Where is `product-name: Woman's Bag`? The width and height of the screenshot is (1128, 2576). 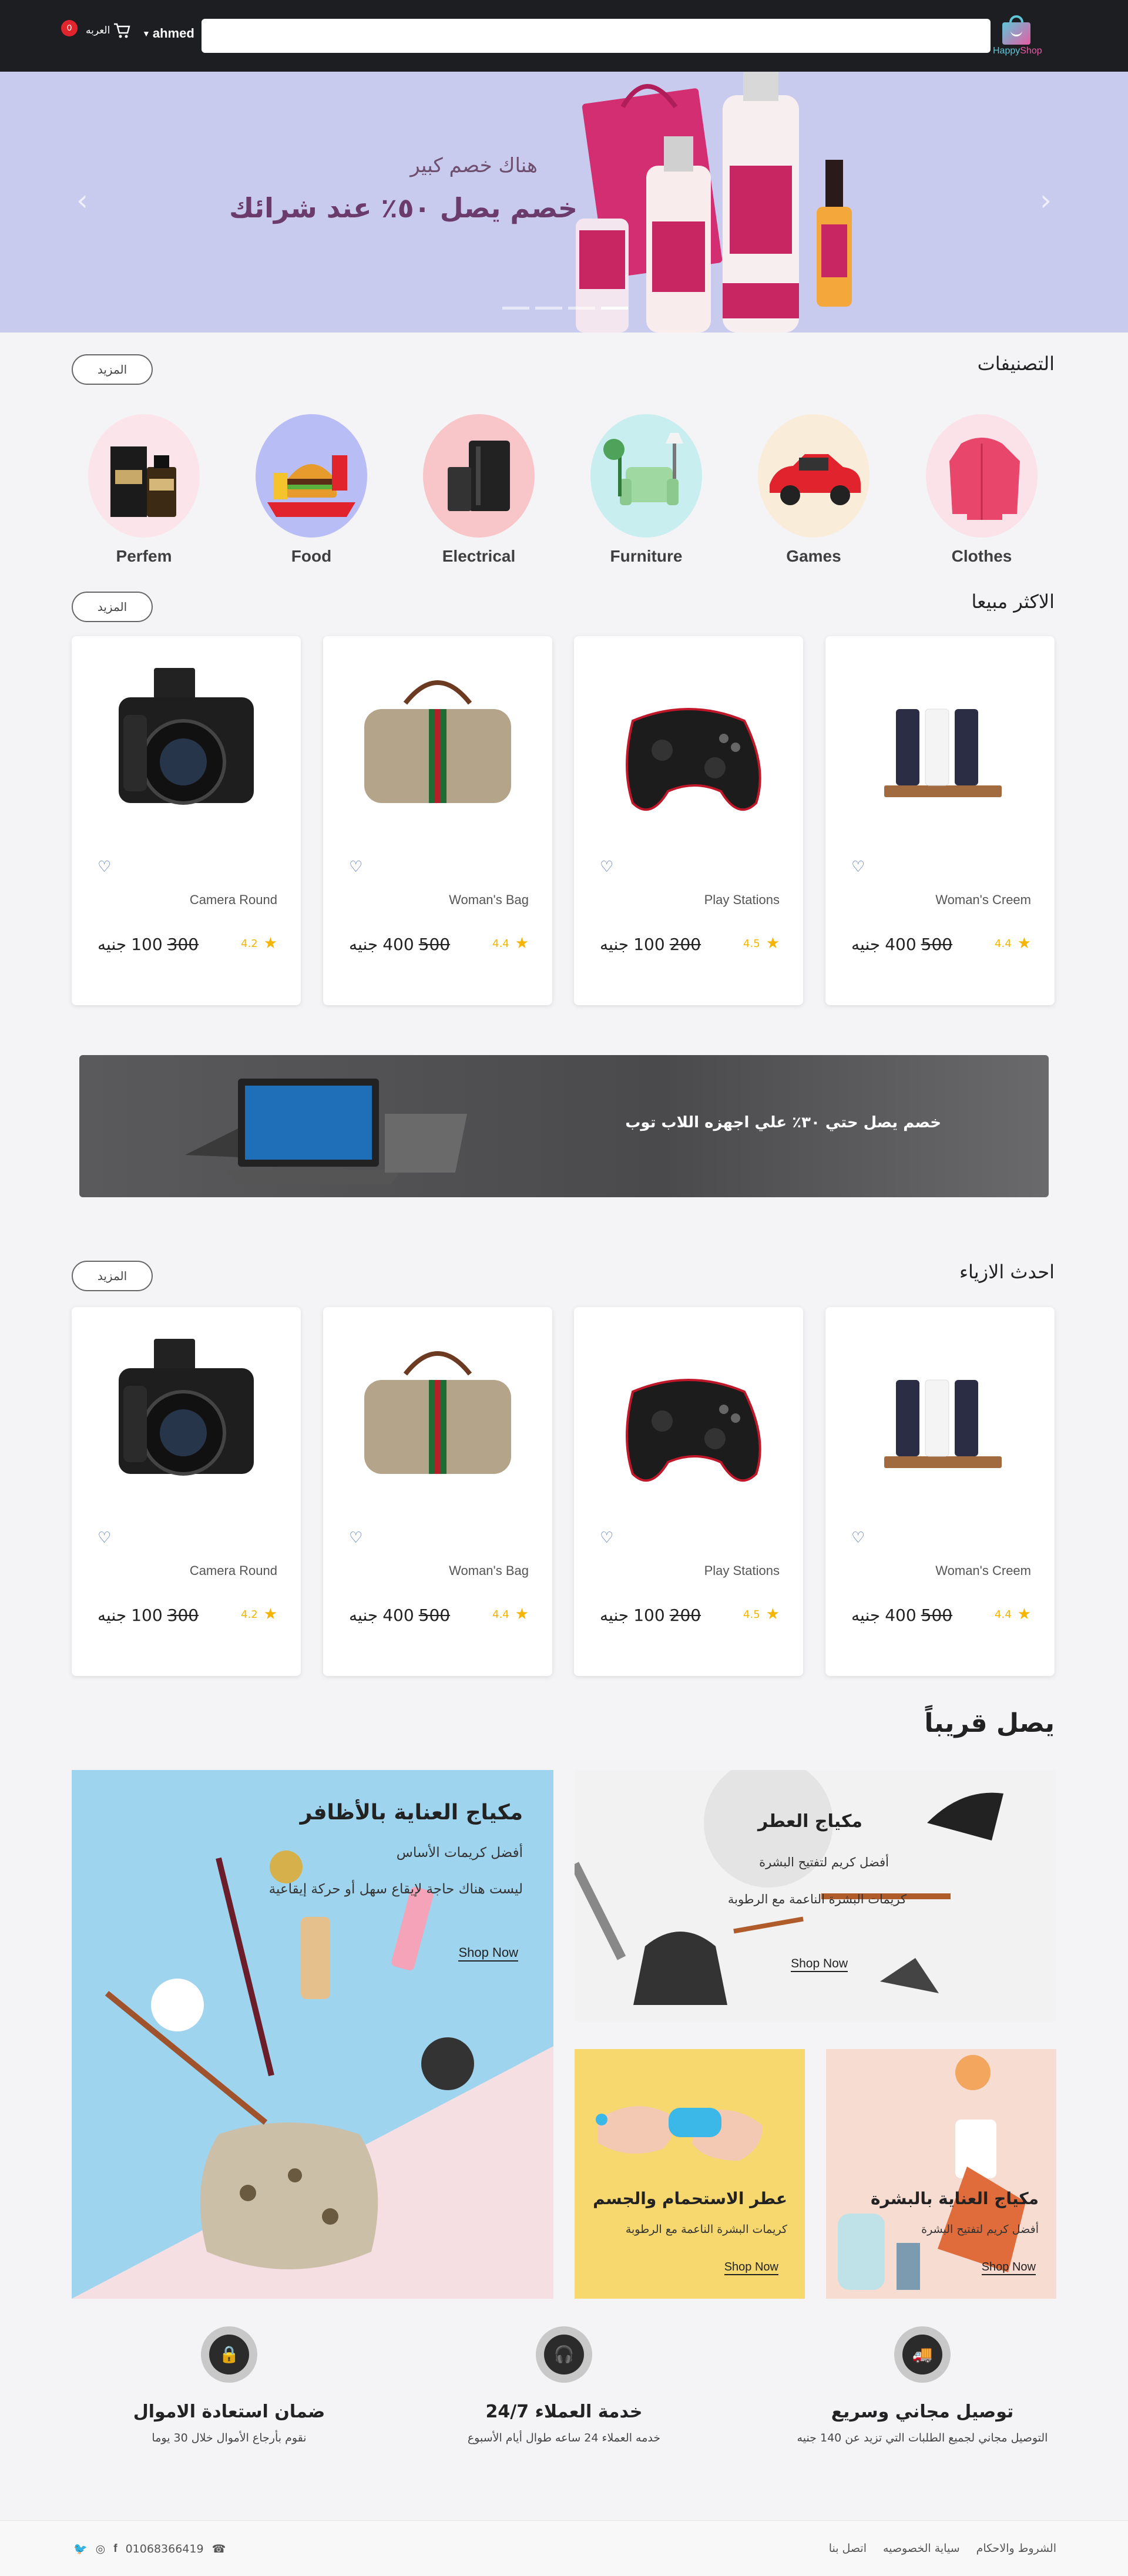 product-name: Woman's Bag is located at coordinates (489, 900).